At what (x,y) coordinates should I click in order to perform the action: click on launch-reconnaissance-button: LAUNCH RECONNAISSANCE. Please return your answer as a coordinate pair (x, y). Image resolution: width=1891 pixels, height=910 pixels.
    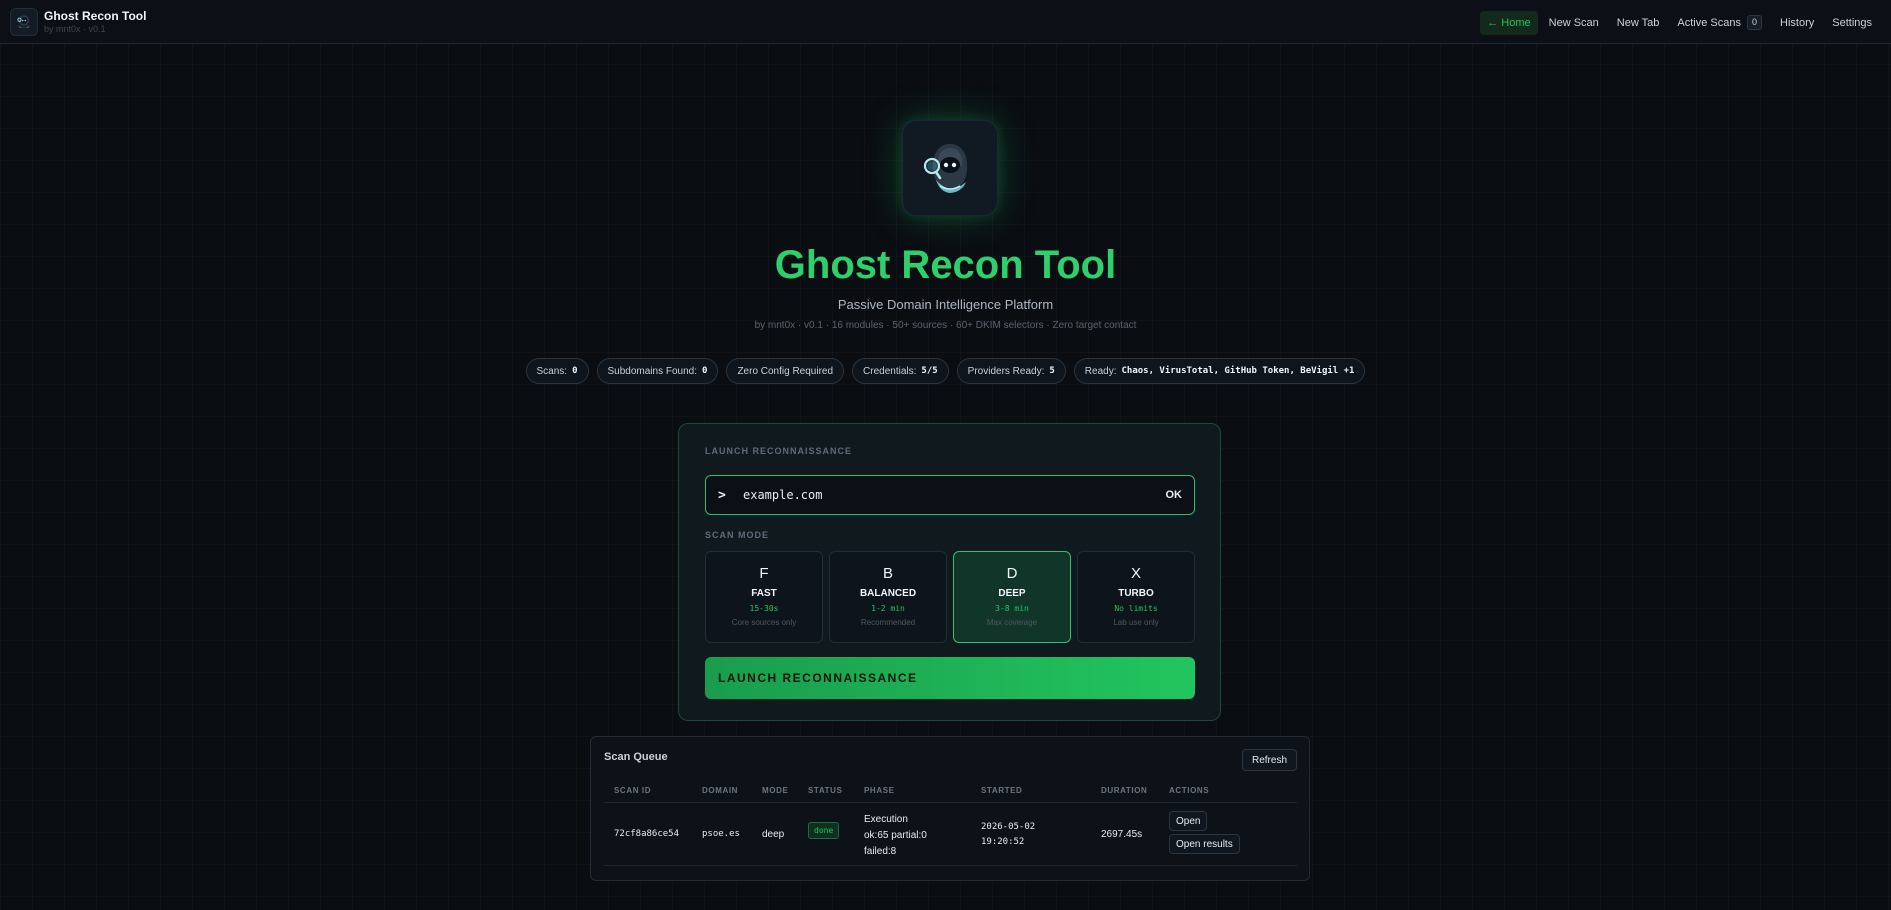
    Looking at the image, I should click on (950, 678).